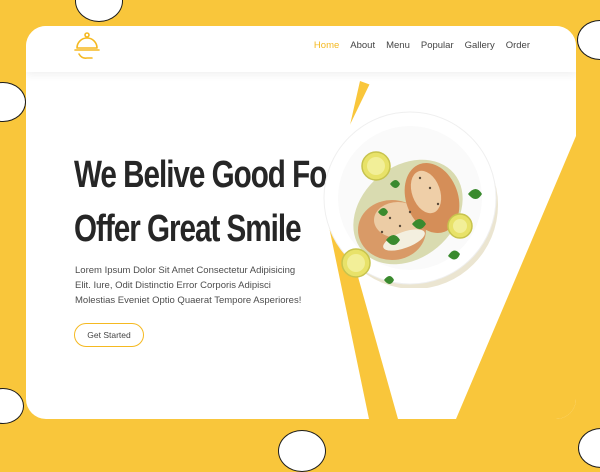  I want to click on nav-about: About, so click(362, 45).